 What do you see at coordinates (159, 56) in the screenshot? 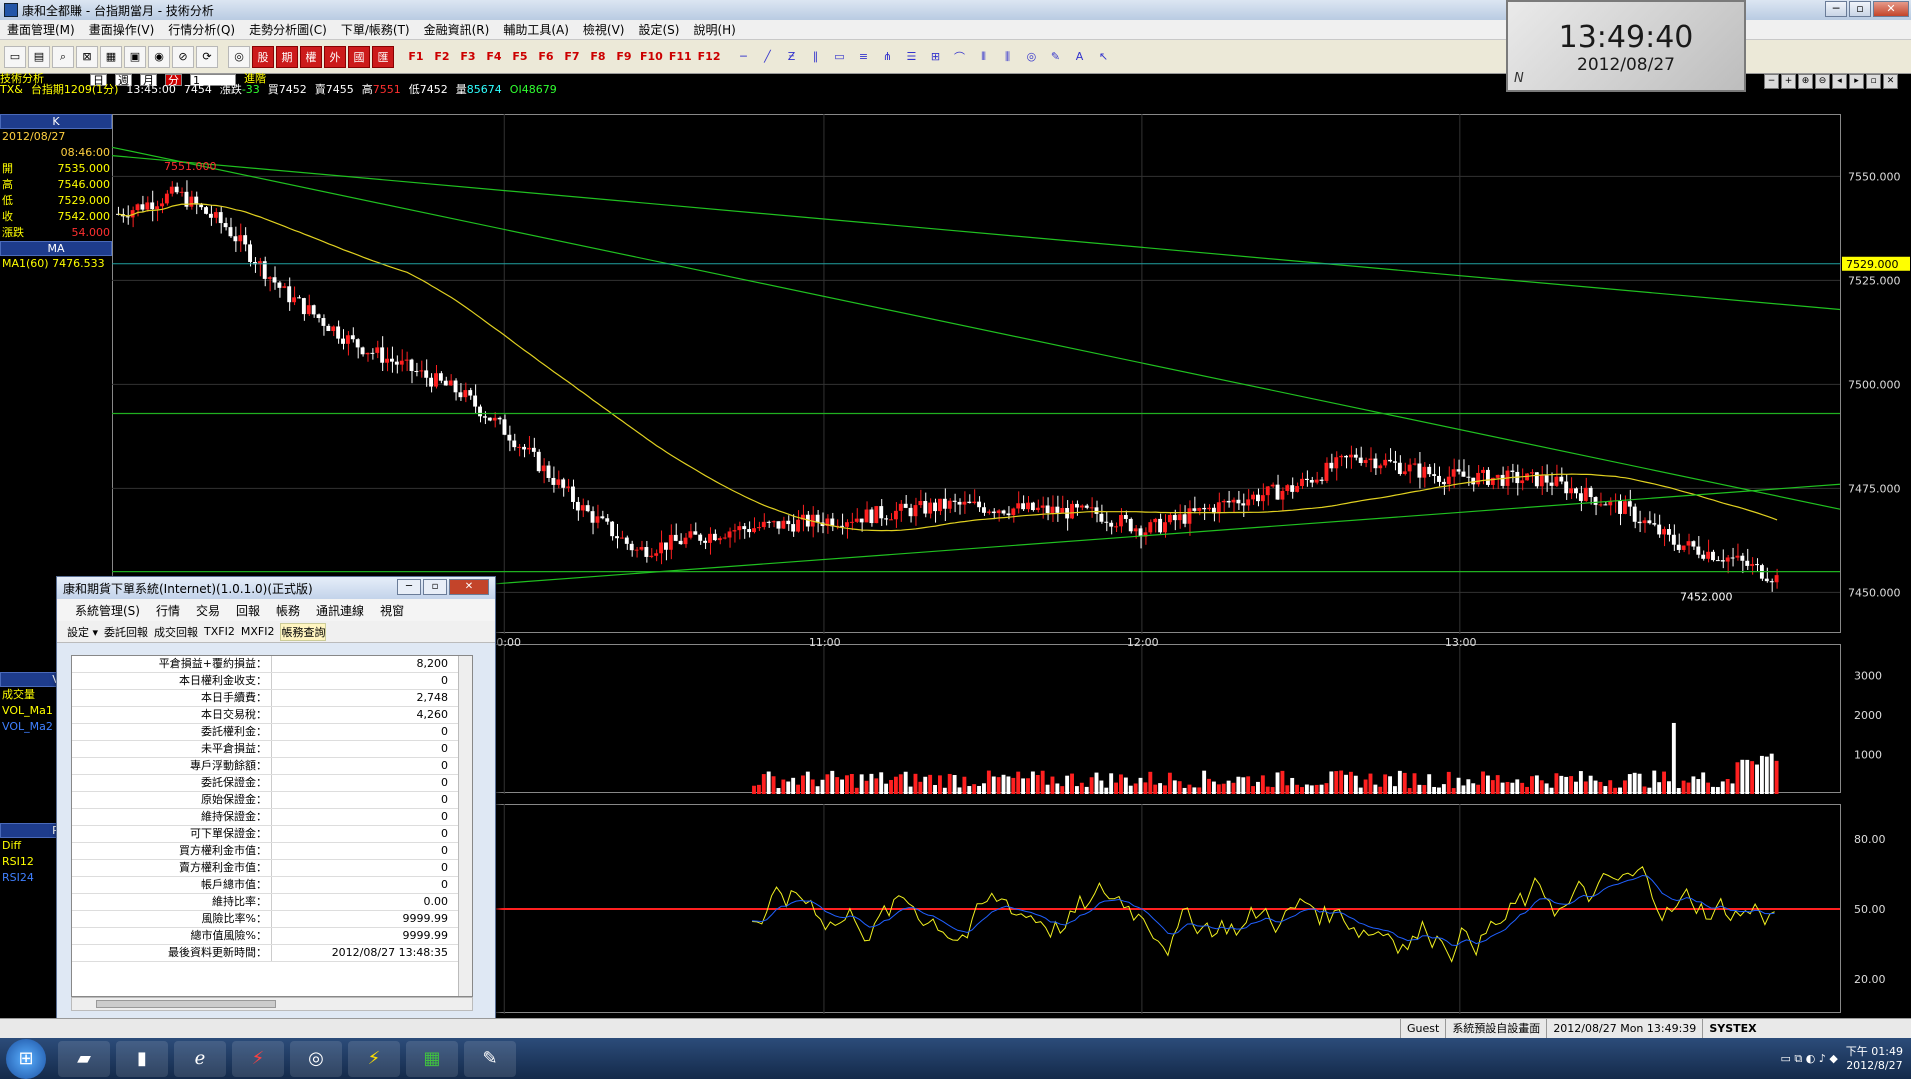
I see `coin-icon: ◉` at bounding box center [159, 56].